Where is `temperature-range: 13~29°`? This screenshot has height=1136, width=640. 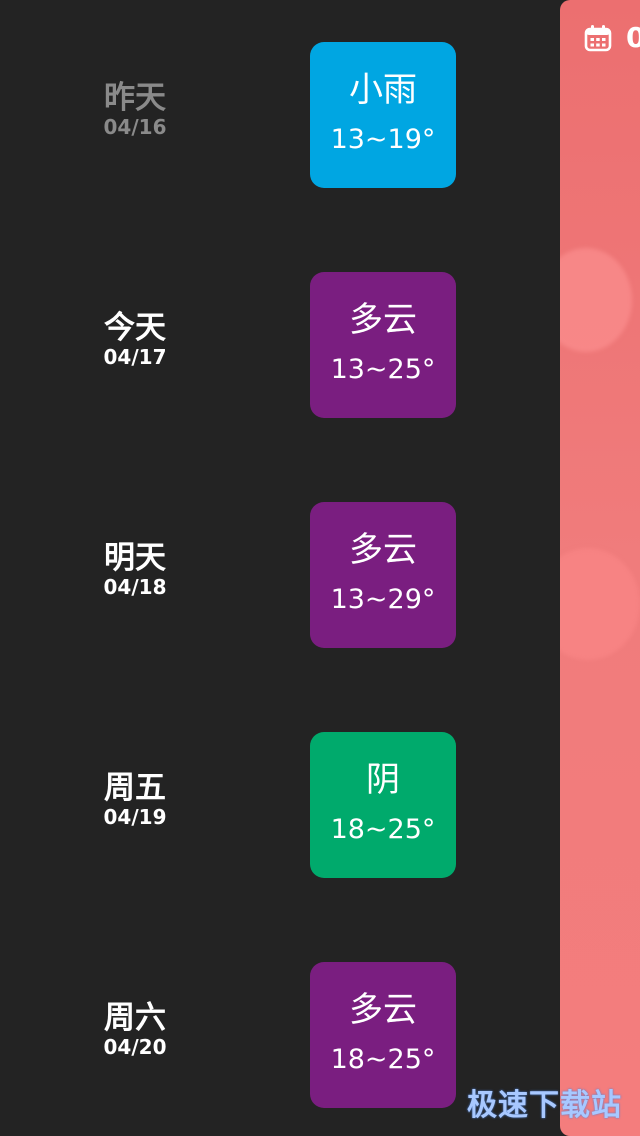
temperature-range: 13~29° is located at coordinates (383, 599).